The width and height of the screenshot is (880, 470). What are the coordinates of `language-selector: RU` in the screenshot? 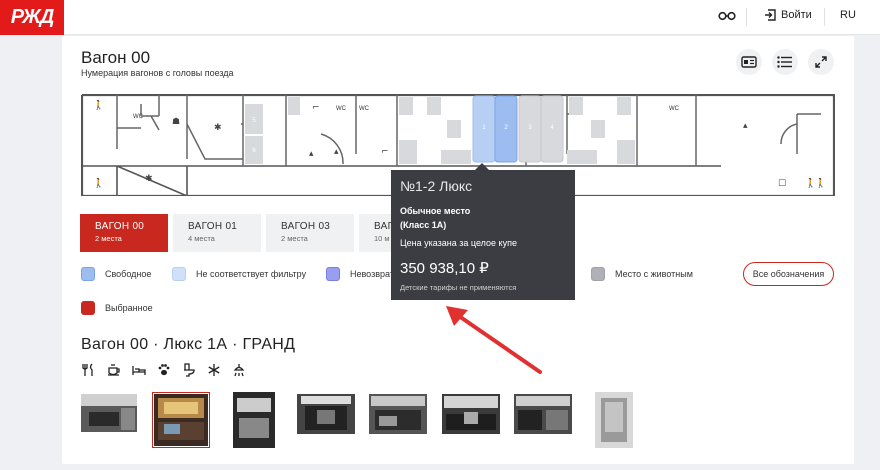 It's located at (848, 15).